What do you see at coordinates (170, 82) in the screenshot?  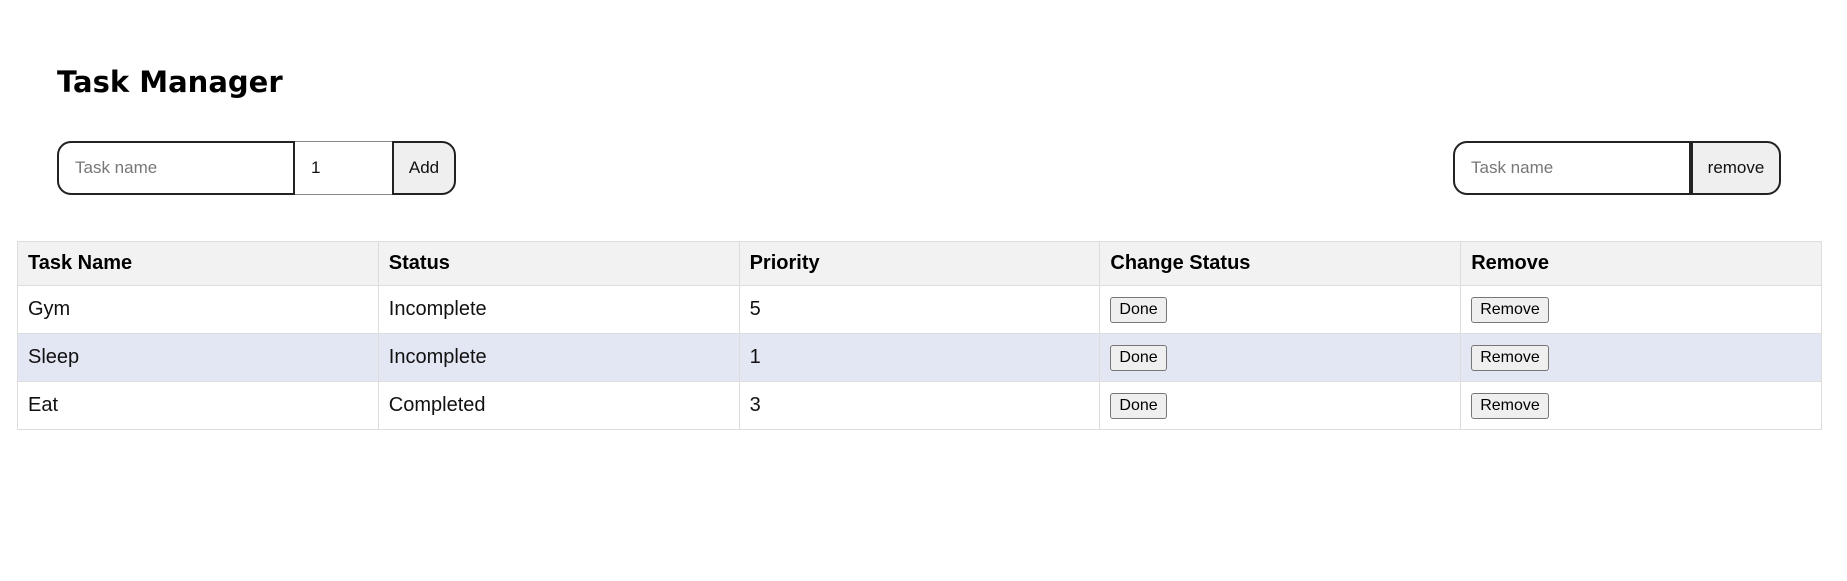 I see `page-title: Task Manager` at bounding box center [170, 82].